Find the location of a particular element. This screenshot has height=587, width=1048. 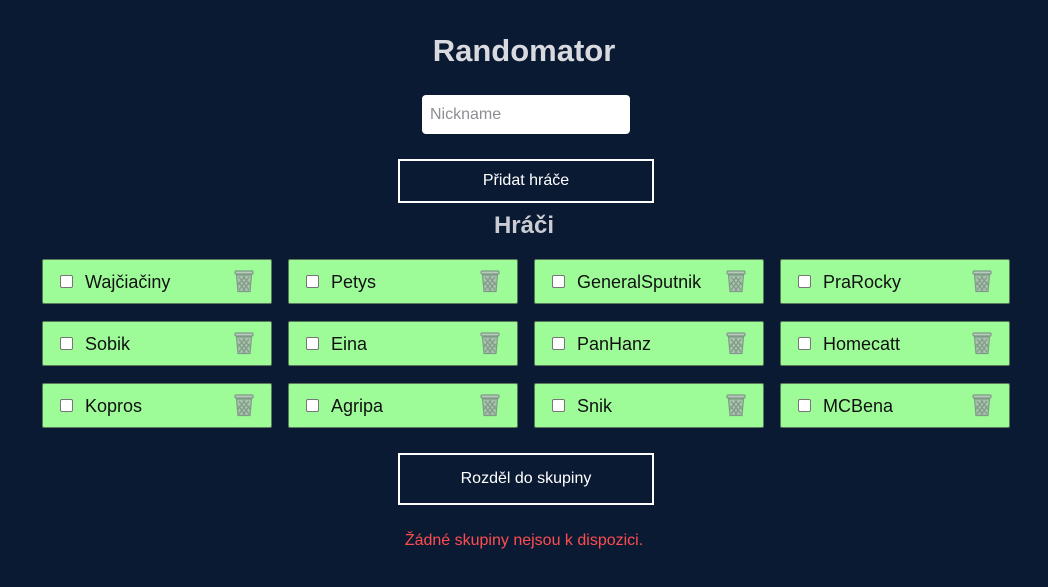

add-player-button: Přidat hráče is located at coordinates (526, 181).